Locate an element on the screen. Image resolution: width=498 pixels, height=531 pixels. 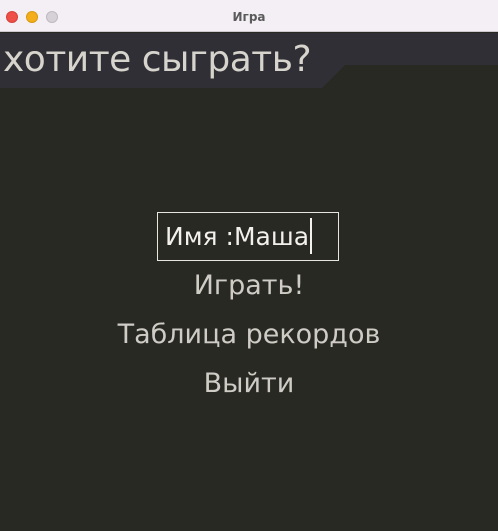
name-input-label: Имя : is located at coordinates (199, 236).